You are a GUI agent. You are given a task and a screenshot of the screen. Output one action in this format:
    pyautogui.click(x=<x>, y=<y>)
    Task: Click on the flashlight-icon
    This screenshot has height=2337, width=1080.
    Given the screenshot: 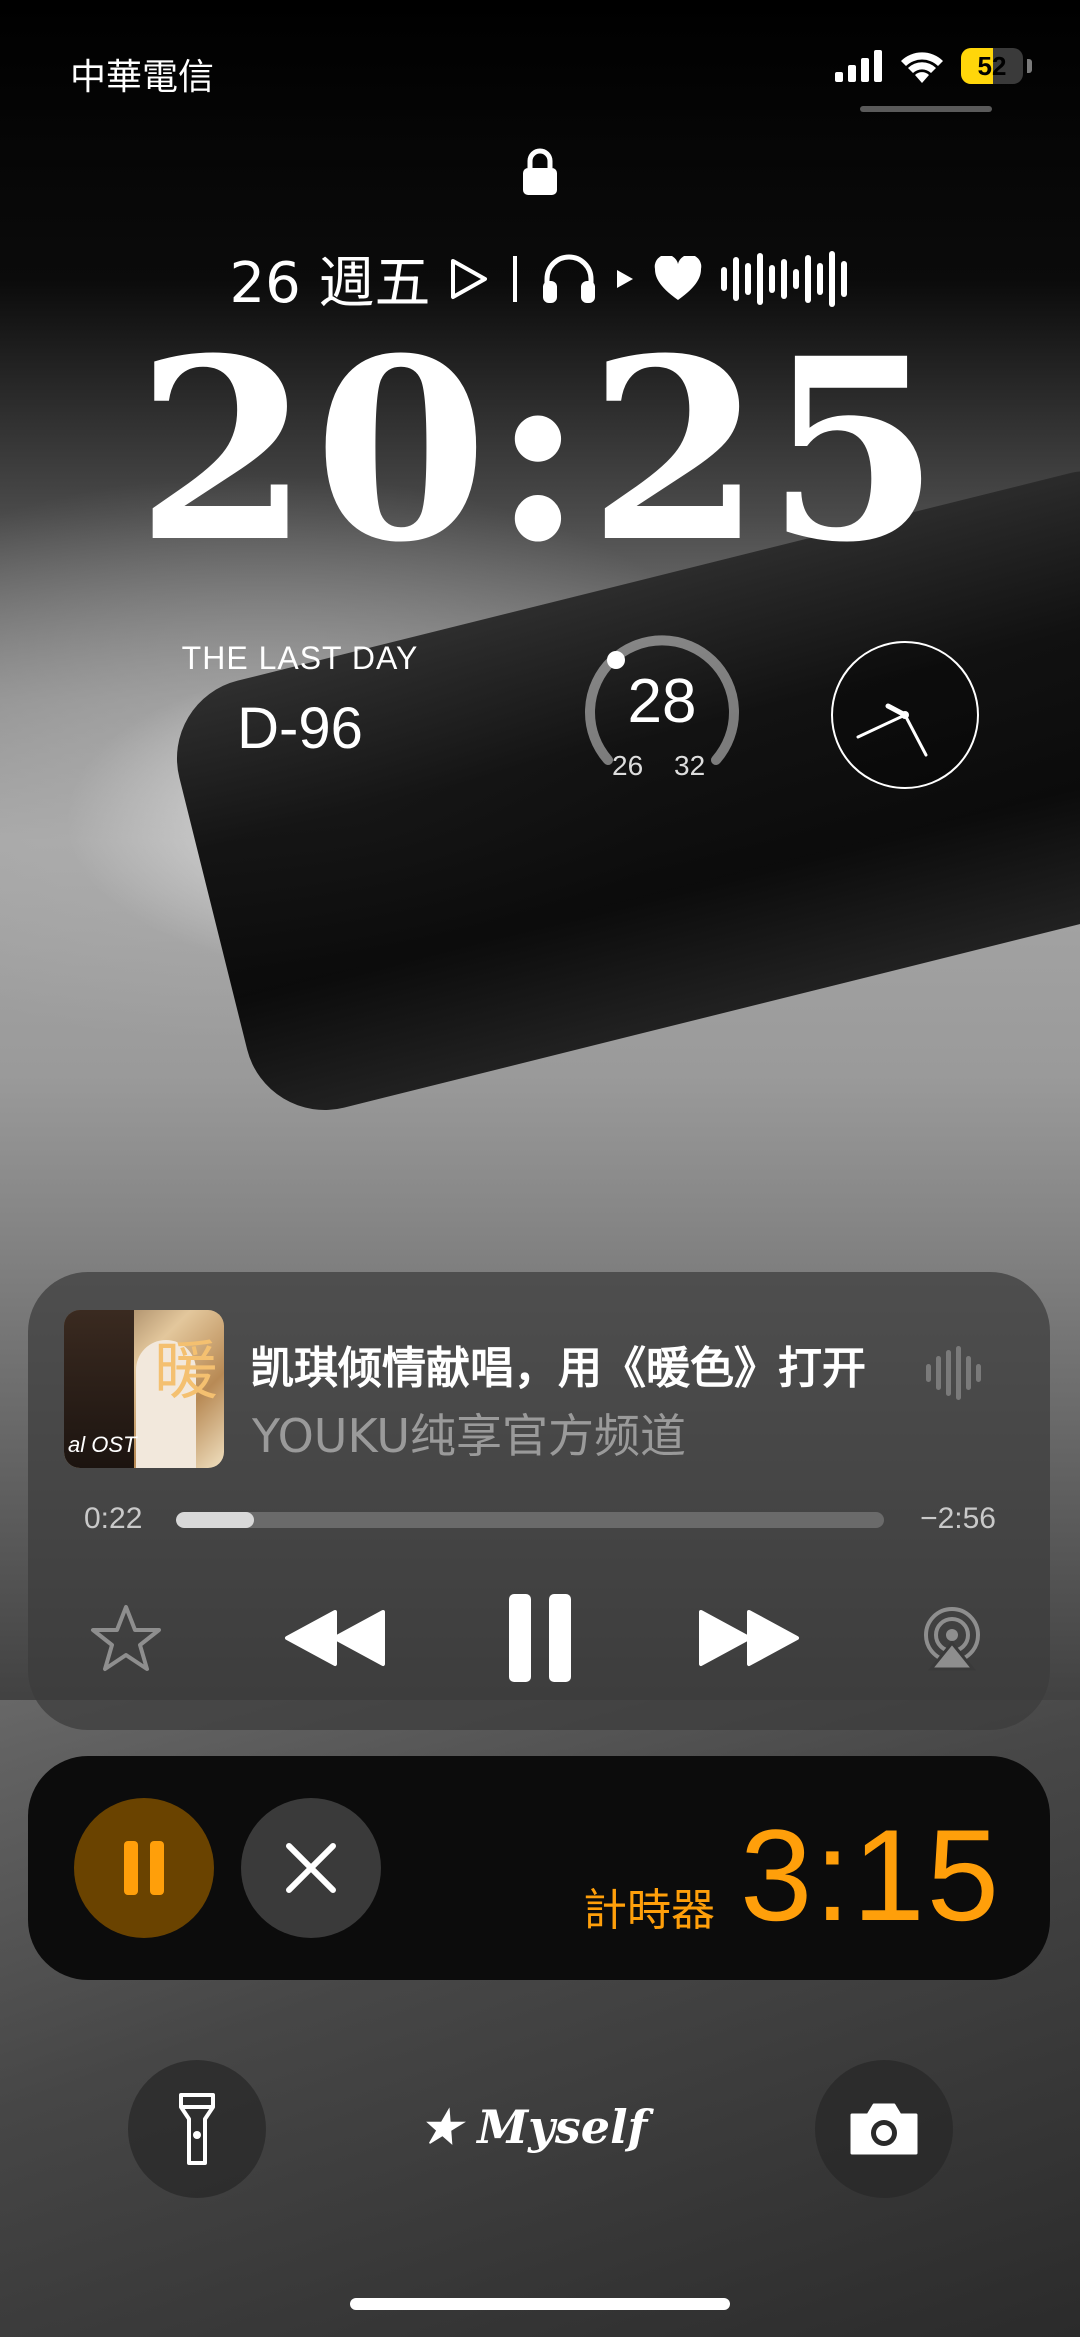 What is the action you would take?
    pyautogui.click(x=197, y=2129)
    